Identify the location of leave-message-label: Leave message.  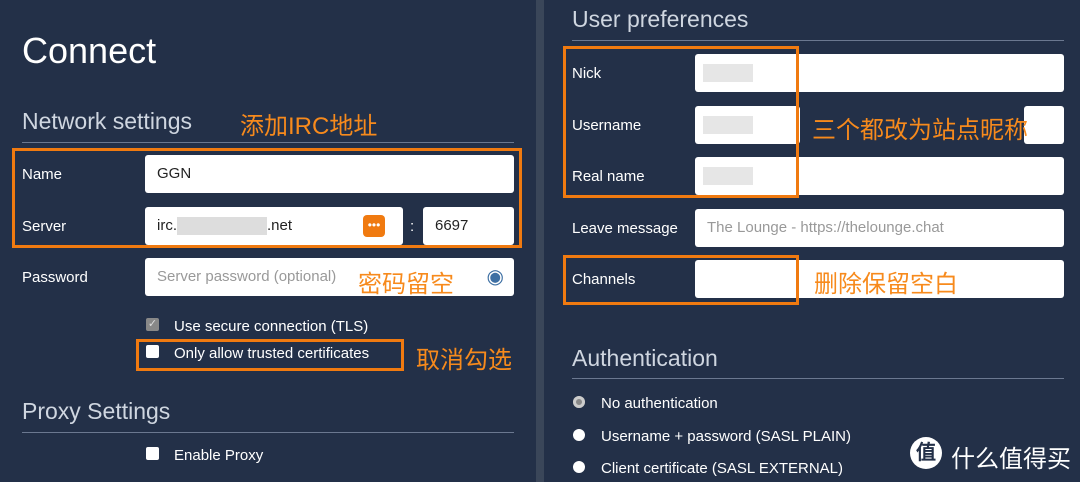
(625, 228).